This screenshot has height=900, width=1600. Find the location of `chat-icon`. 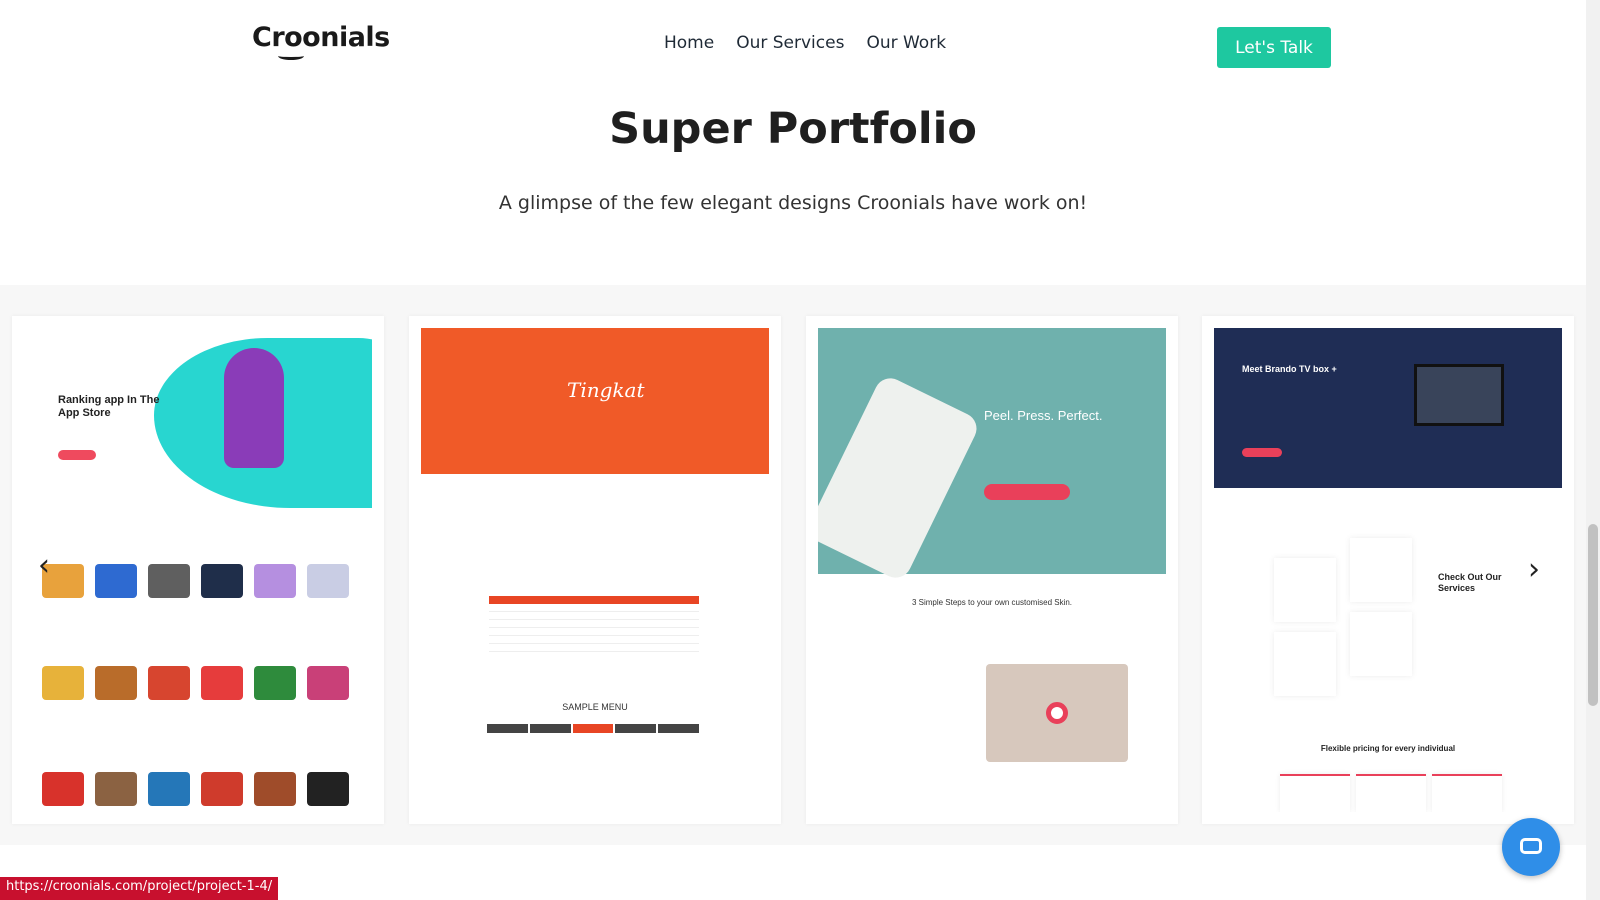

chat-icon is located at coordinates (1531, 846).